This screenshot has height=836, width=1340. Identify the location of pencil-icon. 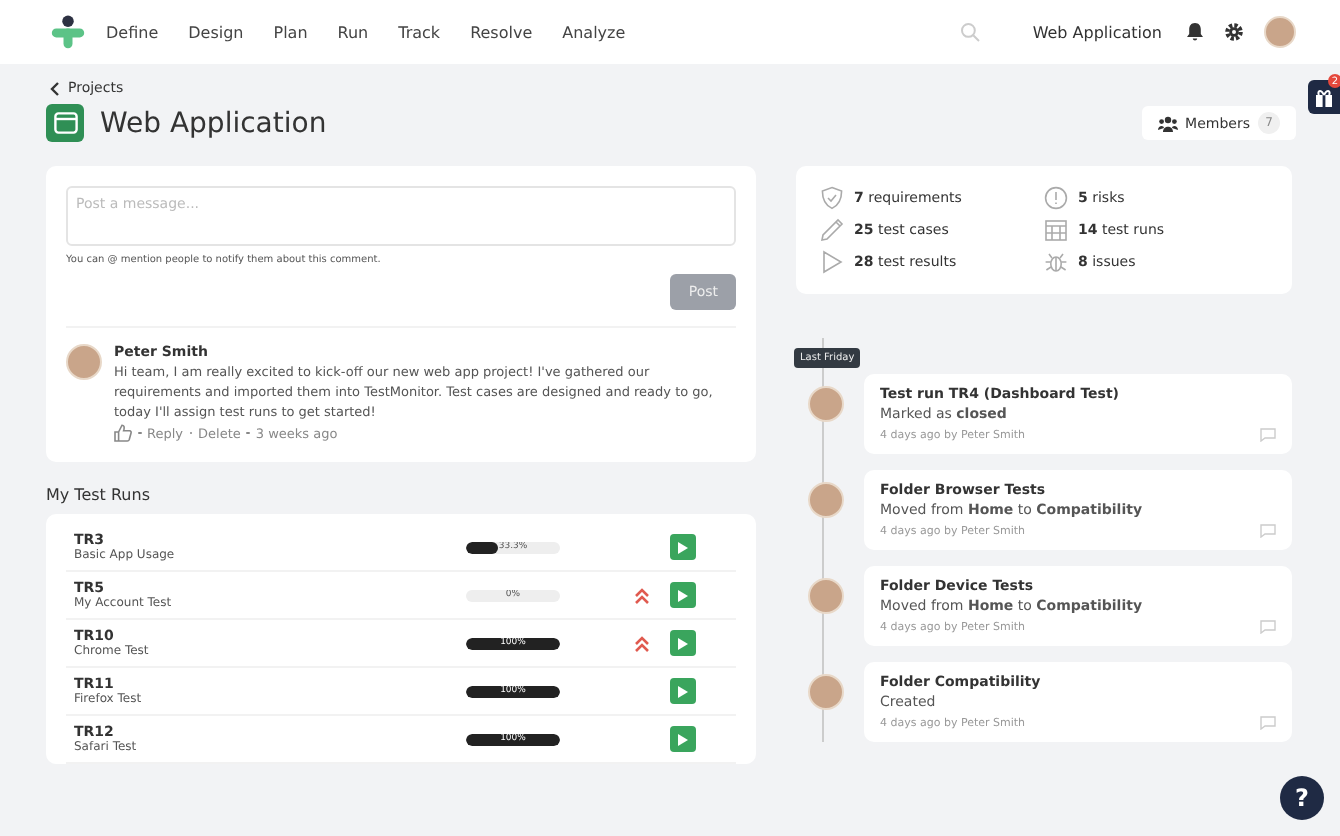
(832, 230).